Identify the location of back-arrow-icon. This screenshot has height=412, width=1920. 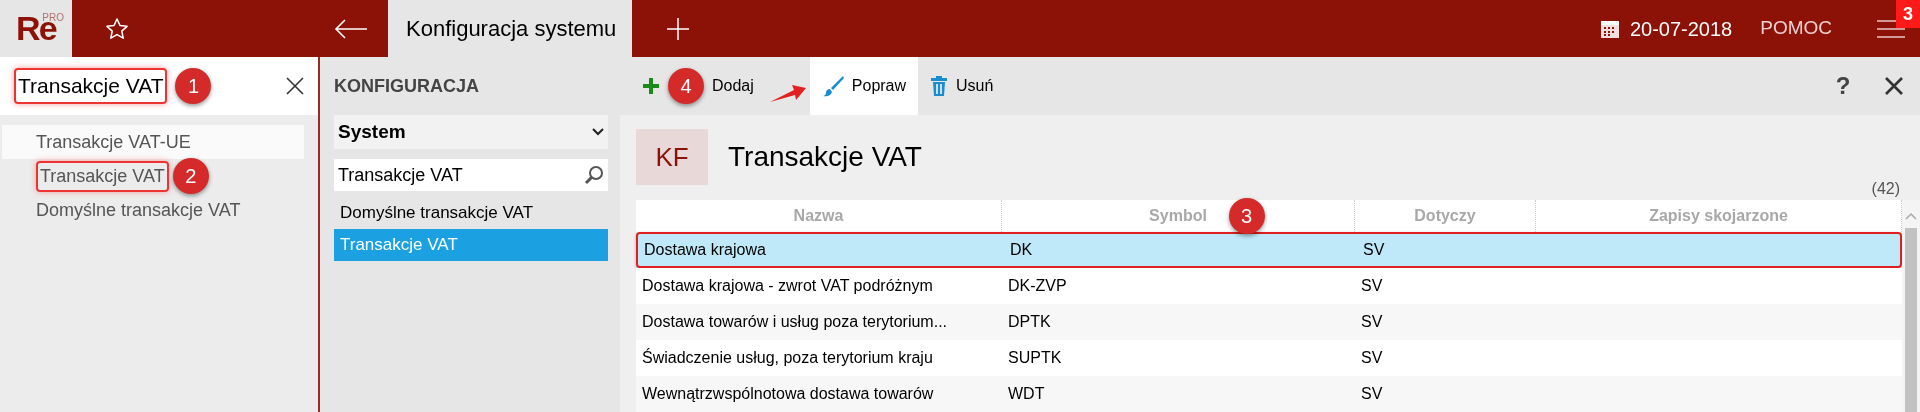
(351, 28).